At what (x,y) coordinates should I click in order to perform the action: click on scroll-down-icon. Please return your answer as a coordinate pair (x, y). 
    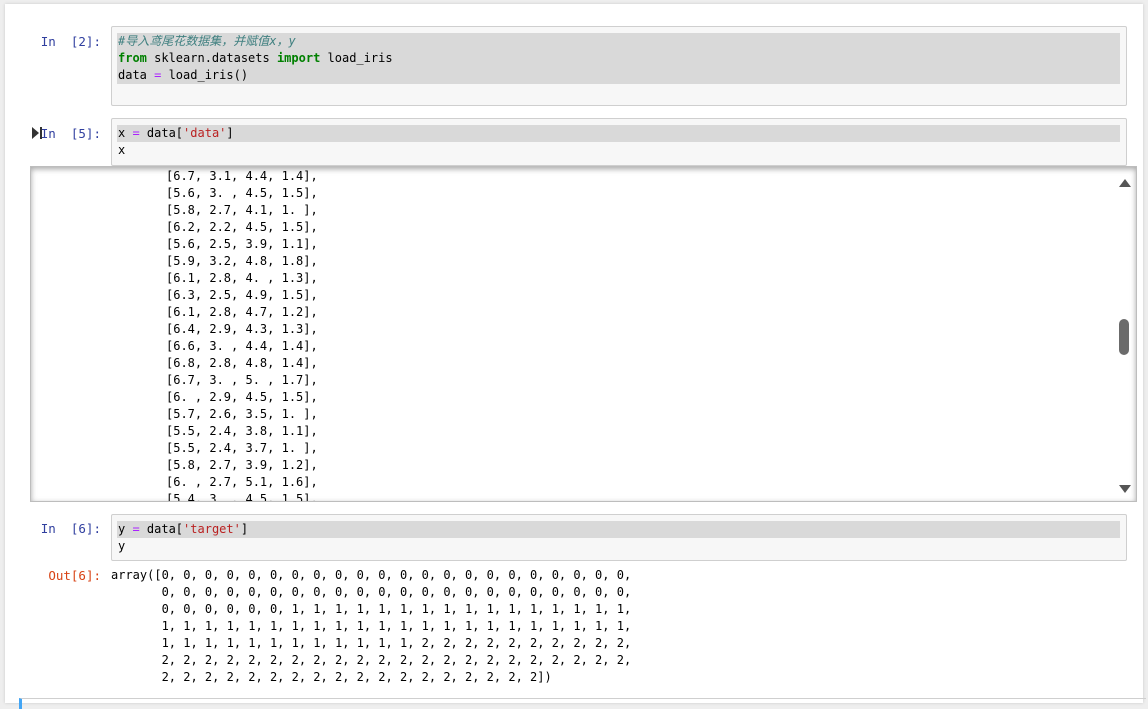
    Looking at the image, I should click on (1125, 489).